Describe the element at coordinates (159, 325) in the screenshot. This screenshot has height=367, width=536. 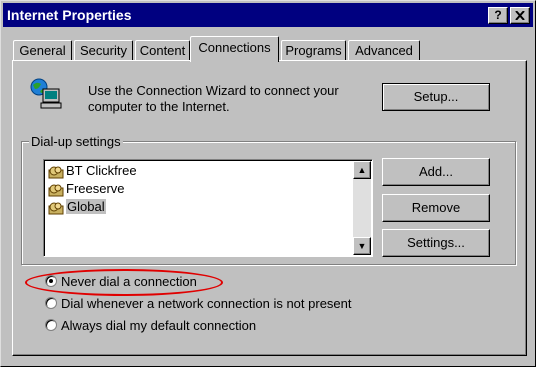
I see `radio-always-label: Always dial my default connection` at that location.